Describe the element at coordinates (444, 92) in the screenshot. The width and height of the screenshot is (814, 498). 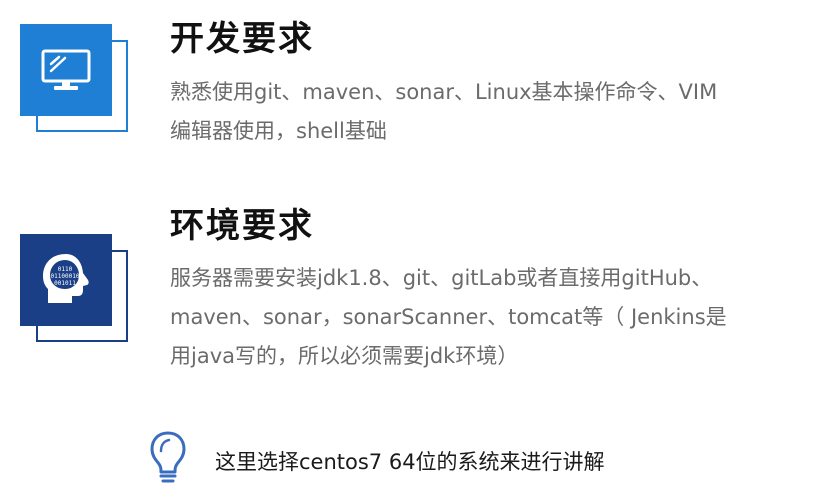
I see `dev-requirements-line-1: 熟悉使用git、maven、sonar、Linux基本操作命令、VIM` at that location.